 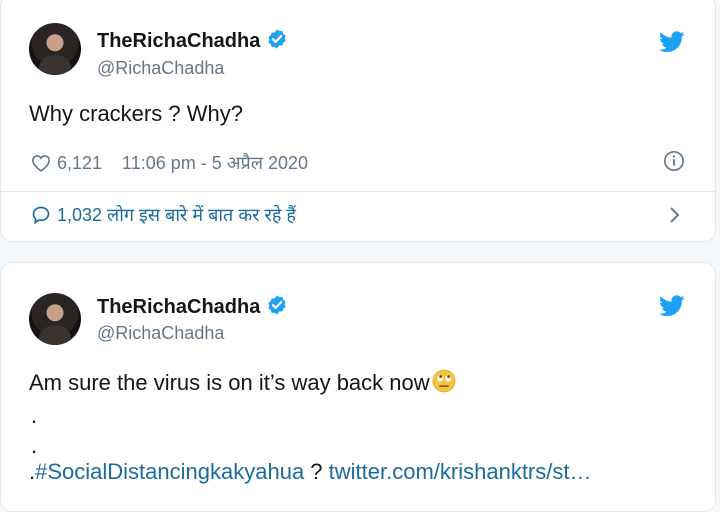 What do you see at coordinates (674, 161) in the screenshot?
I see `info-icon` at bounding box center [674, 161].